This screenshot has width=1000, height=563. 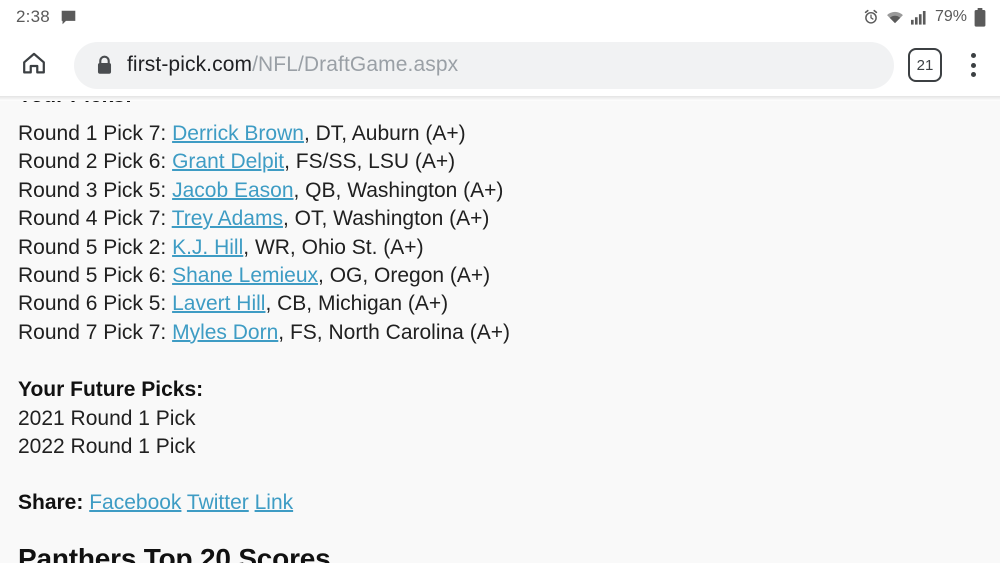 I want to click on url-bar: first-pick.com/NFL/DraftGame.aspx, so click(x=484, y=65).